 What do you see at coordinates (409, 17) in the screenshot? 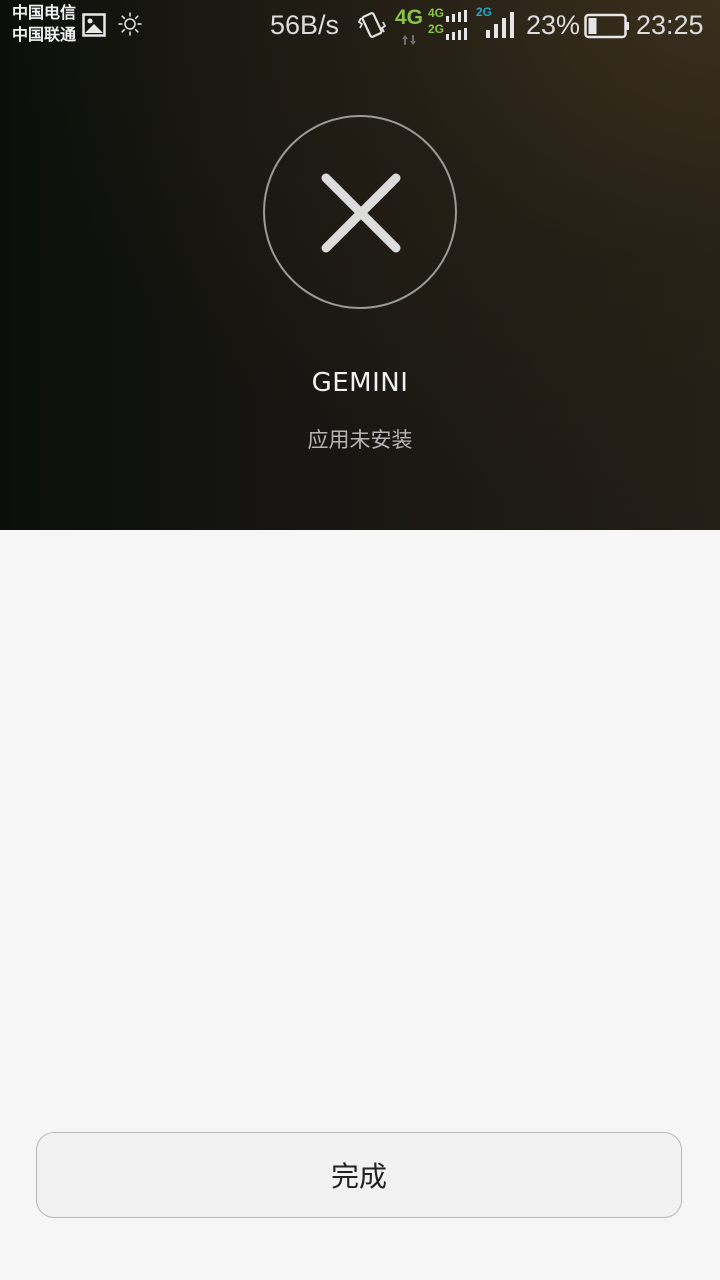
I see `network-type-label: 4G` at bounding box center [409, 17].